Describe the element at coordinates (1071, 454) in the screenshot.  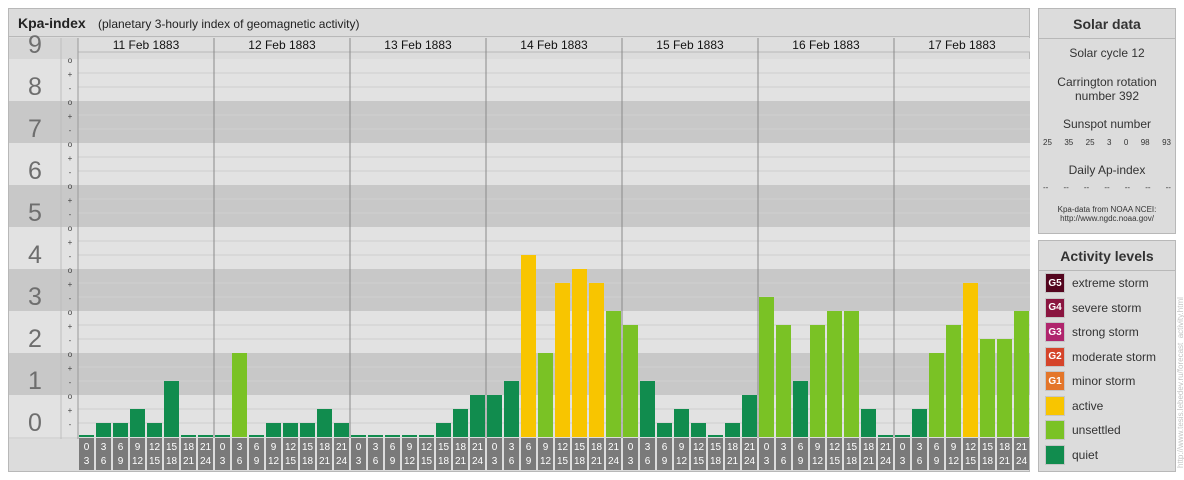
I see `legend-item: quiet` at that location.